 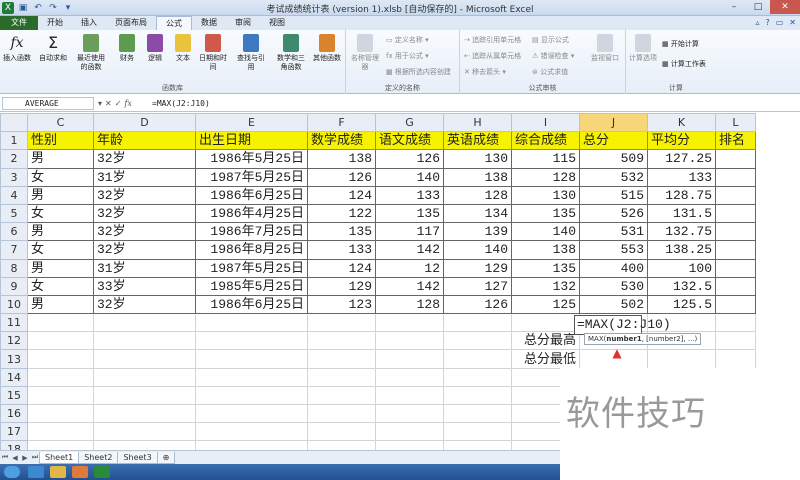 What do you see at coordinates (183, 48) in the screenshot?
I see `text-button: 文本` at bounding box center [183, 48].